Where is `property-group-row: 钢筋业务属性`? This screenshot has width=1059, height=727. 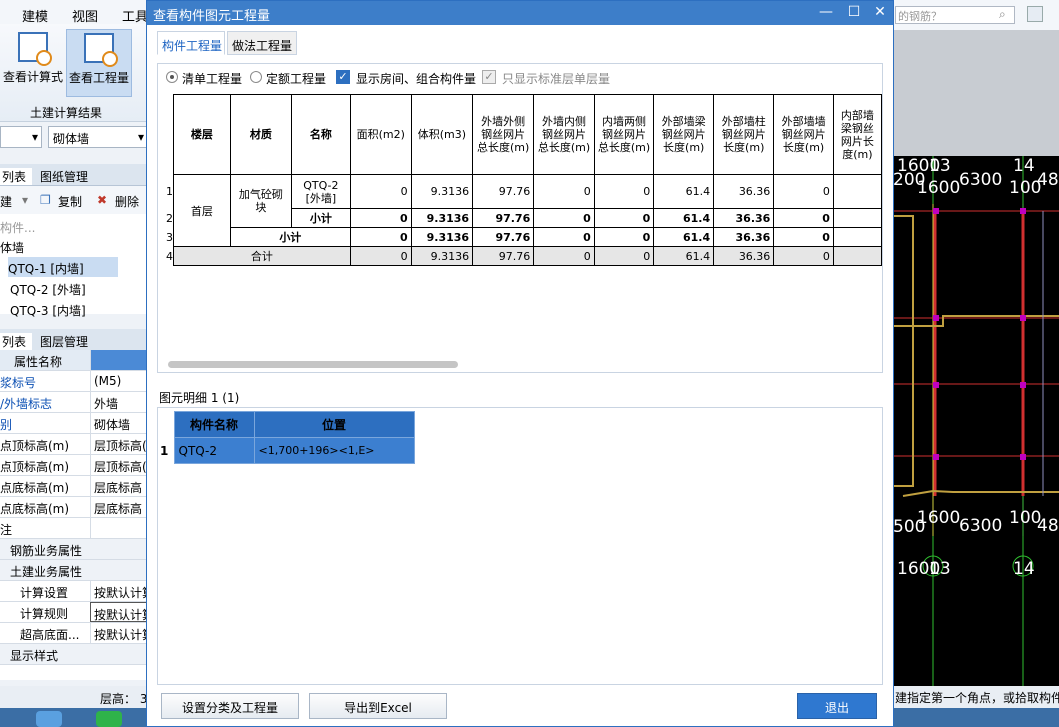 property-group-row: 钢筋业务属性 is located at coordinates (74, 549).